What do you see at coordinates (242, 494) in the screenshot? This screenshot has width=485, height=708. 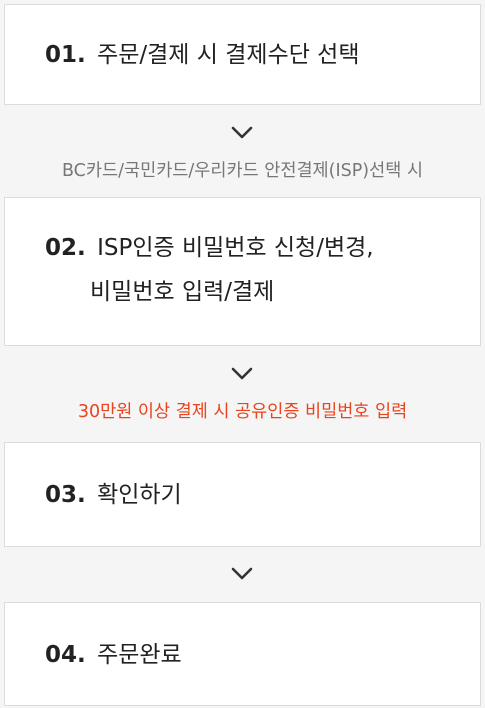 I see `step-03-card: 03. 확인하기` at bounding box center [242, 494].